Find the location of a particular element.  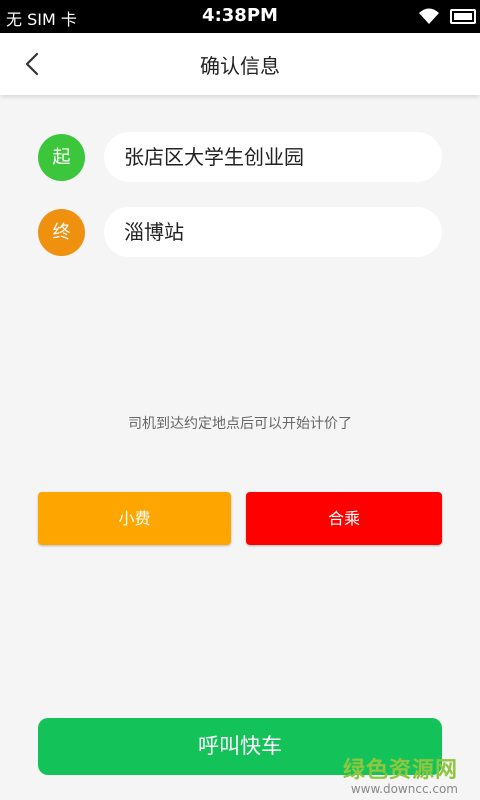

call-express-button: 呼叫快车 is located at coordinates (240, 746).